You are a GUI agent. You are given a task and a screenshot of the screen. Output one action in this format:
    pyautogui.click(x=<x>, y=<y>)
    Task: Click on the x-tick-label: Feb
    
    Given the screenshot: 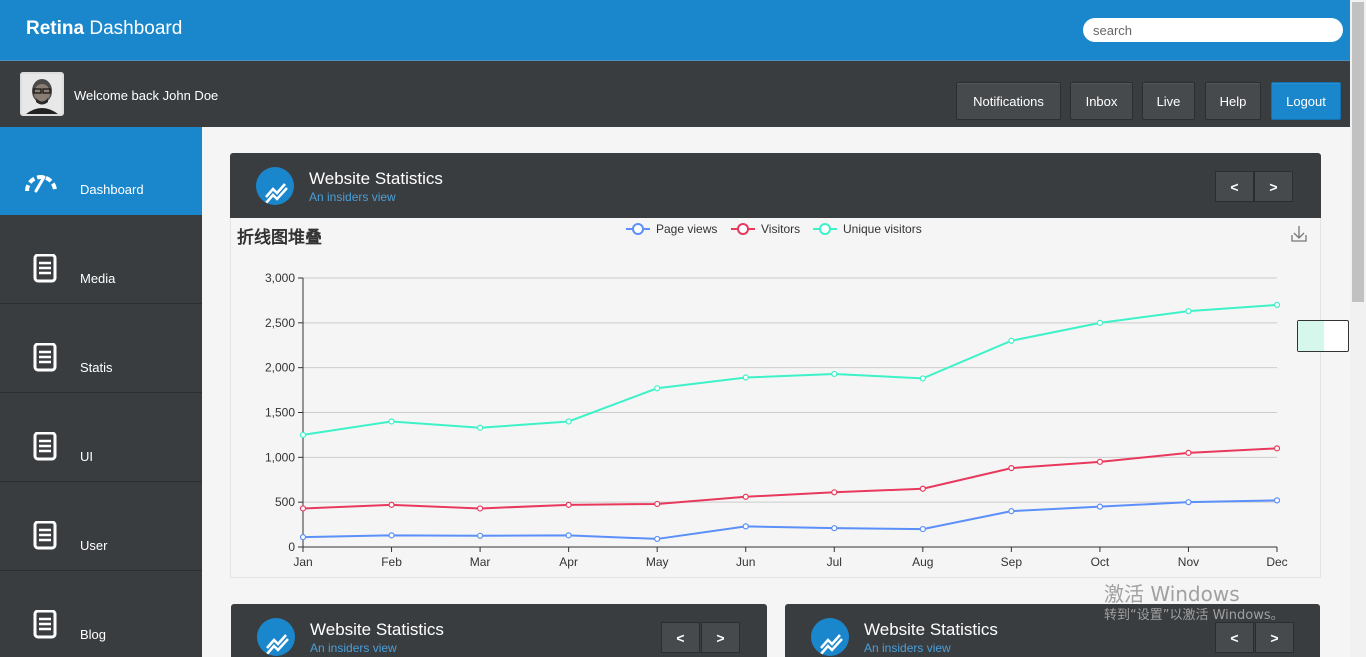 What is the action you would take?
    pyautogui.click(x=391, y=562)
    